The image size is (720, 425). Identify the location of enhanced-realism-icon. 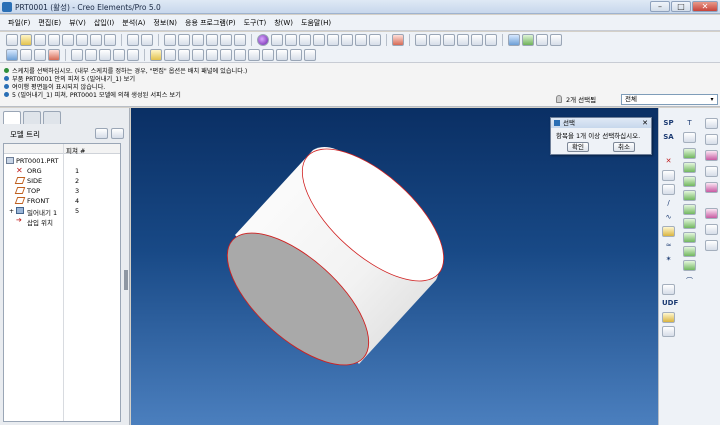
(133, 54).